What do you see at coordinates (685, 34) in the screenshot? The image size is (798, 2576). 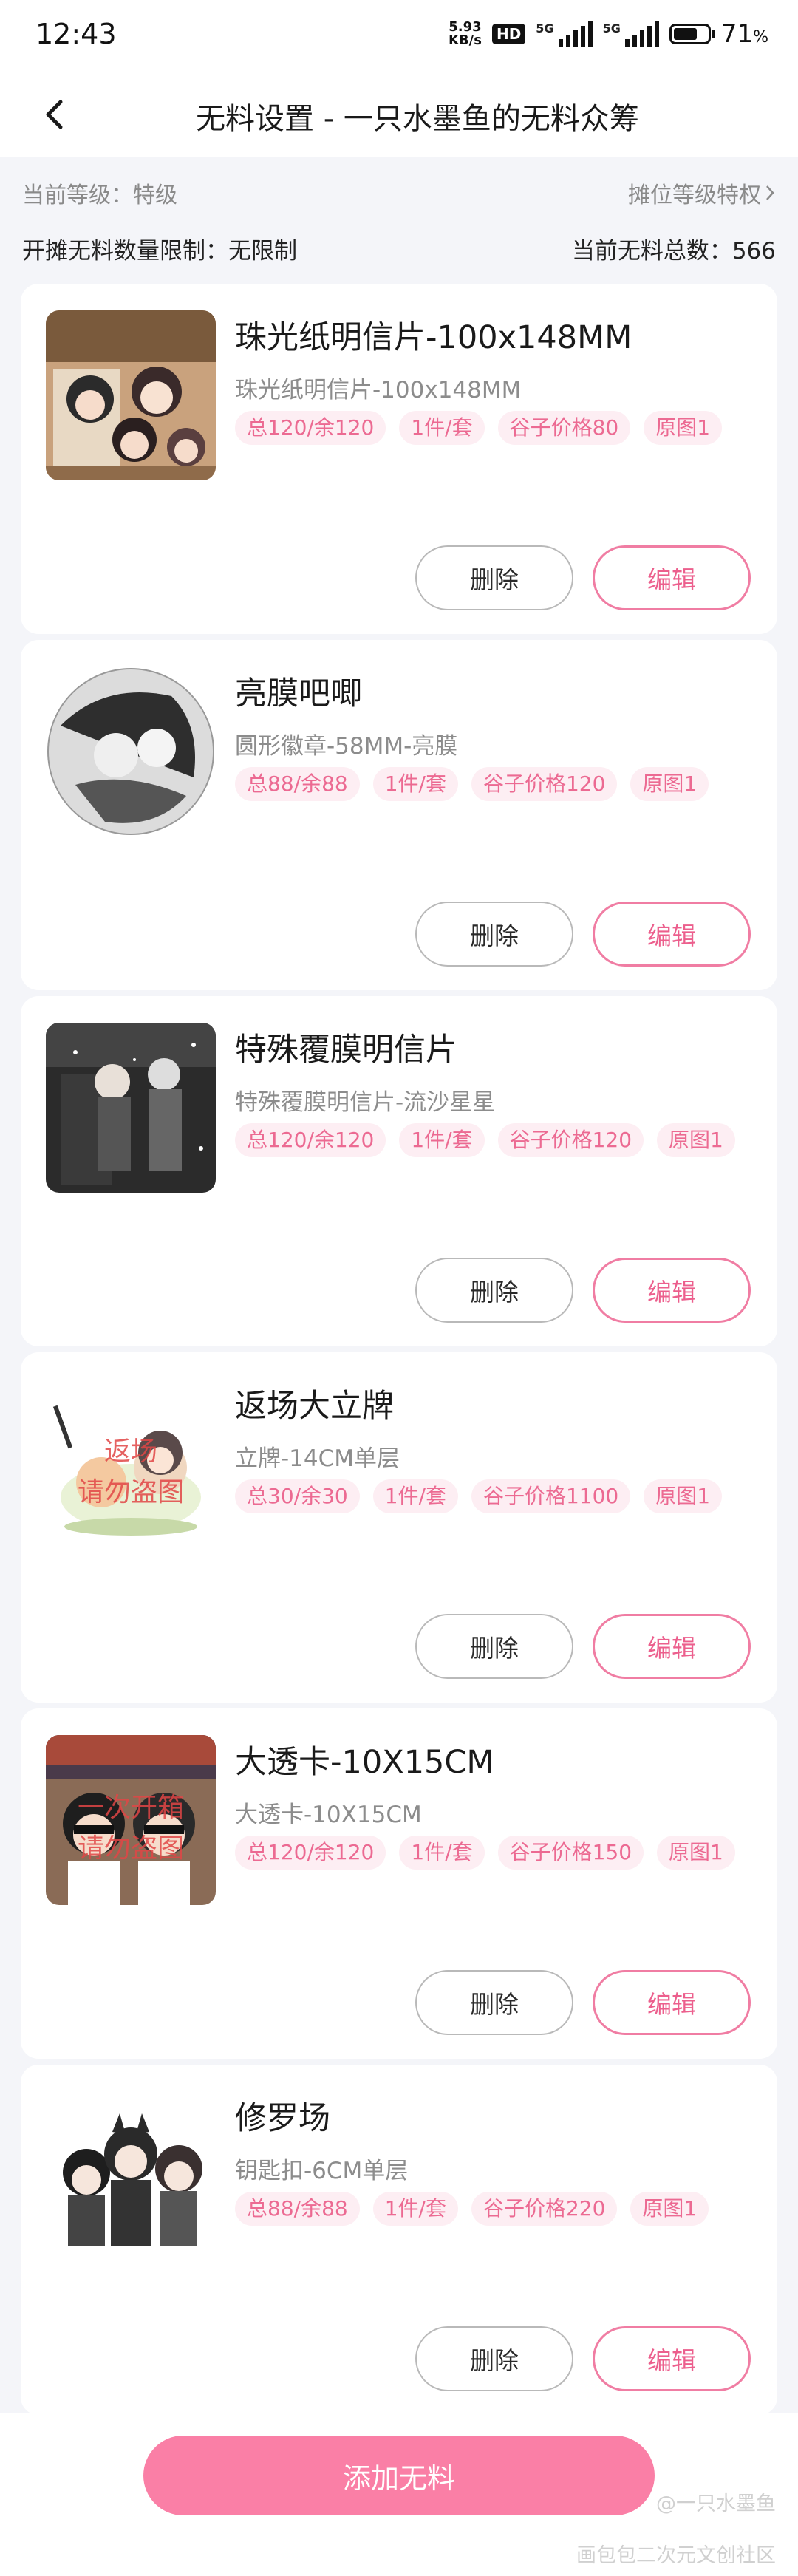 I see `battery-fill` at bounding box center [685, 34].